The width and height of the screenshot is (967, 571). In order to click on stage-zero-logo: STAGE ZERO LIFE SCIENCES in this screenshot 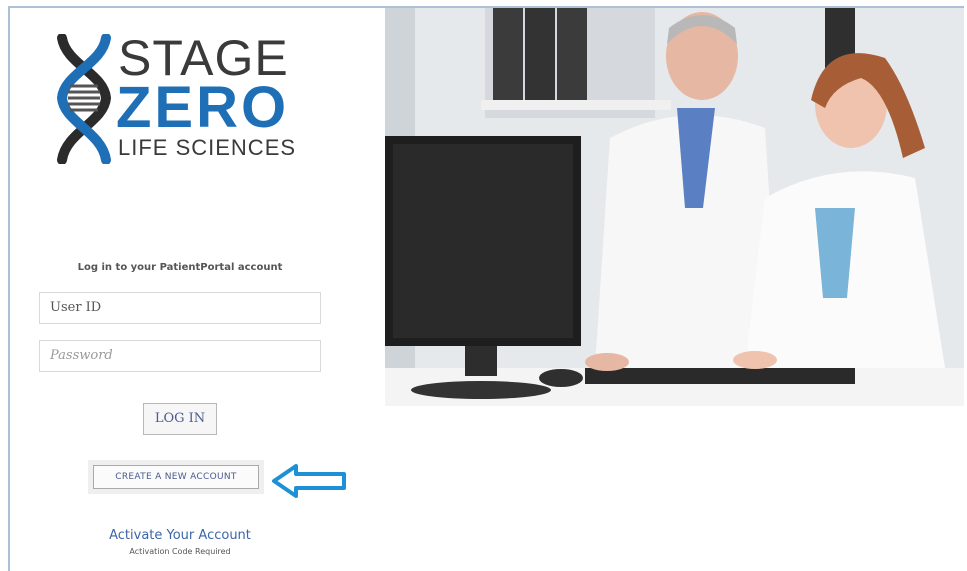, I will do `click(186, 97)`.